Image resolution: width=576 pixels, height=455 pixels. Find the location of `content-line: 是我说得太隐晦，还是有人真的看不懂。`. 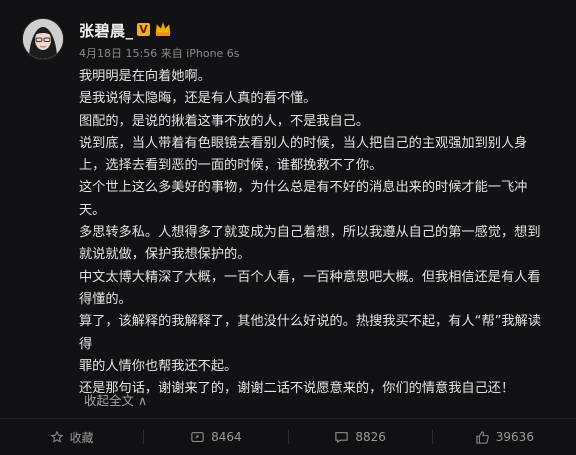

content-line: 是我说得太隐晦，还是有人真的看不懂。 is located at coordinates (198, 99).